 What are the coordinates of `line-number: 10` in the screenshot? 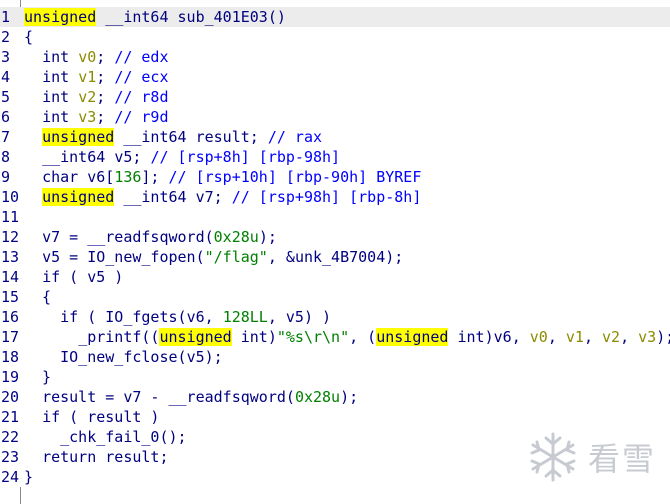 It's located at (10, 197).